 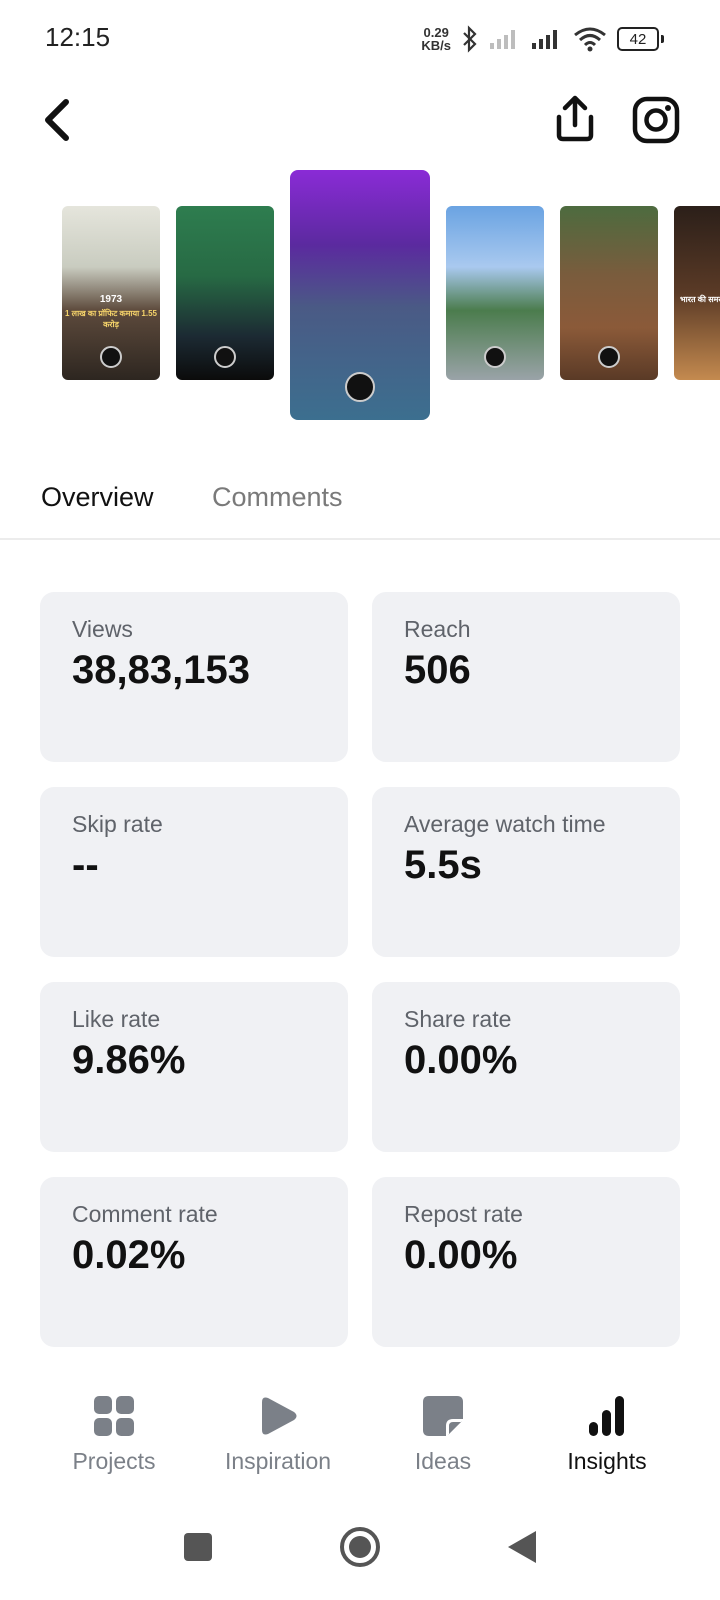 I want to click on wifi-icon, so click(x=590, y=39).